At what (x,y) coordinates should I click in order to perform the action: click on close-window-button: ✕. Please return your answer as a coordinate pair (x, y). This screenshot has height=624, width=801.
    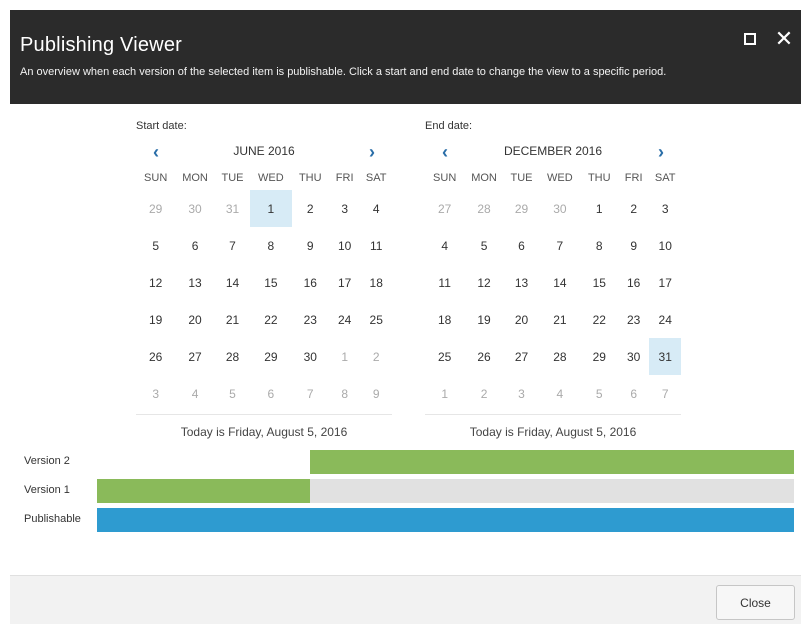
    Looking at the image, I should click on (784, 39).